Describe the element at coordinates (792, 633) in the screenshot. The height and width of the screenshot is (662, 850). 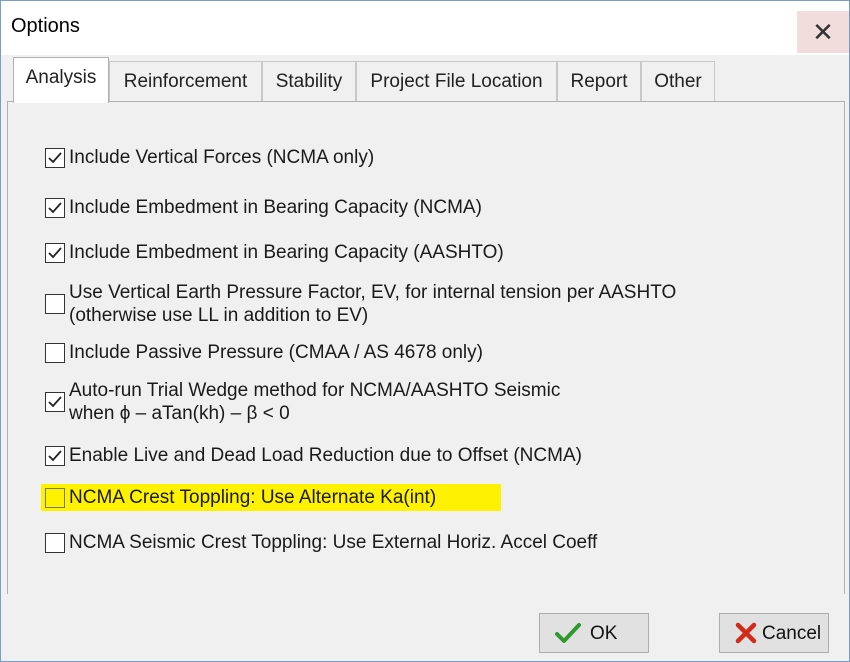
I see `cancel-label: Cancel` at that location.